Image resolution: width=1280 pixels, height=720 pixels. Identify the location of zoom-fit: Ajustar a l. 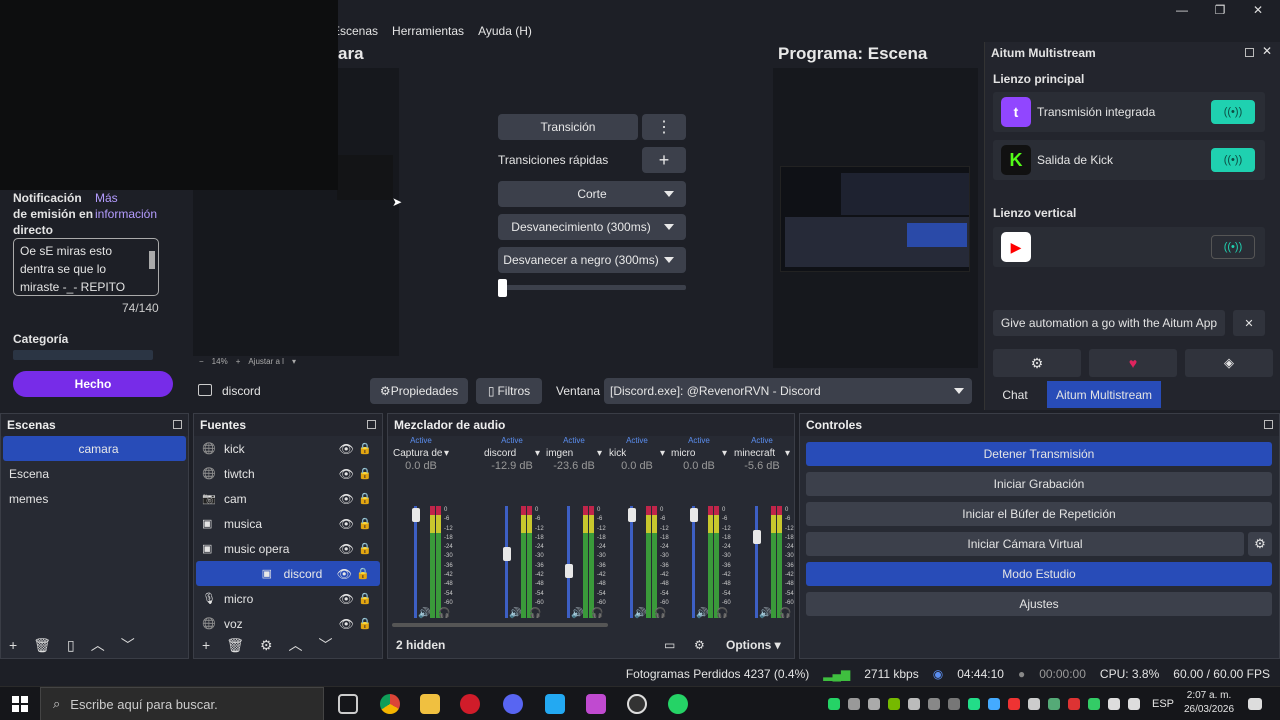
(266, 361).